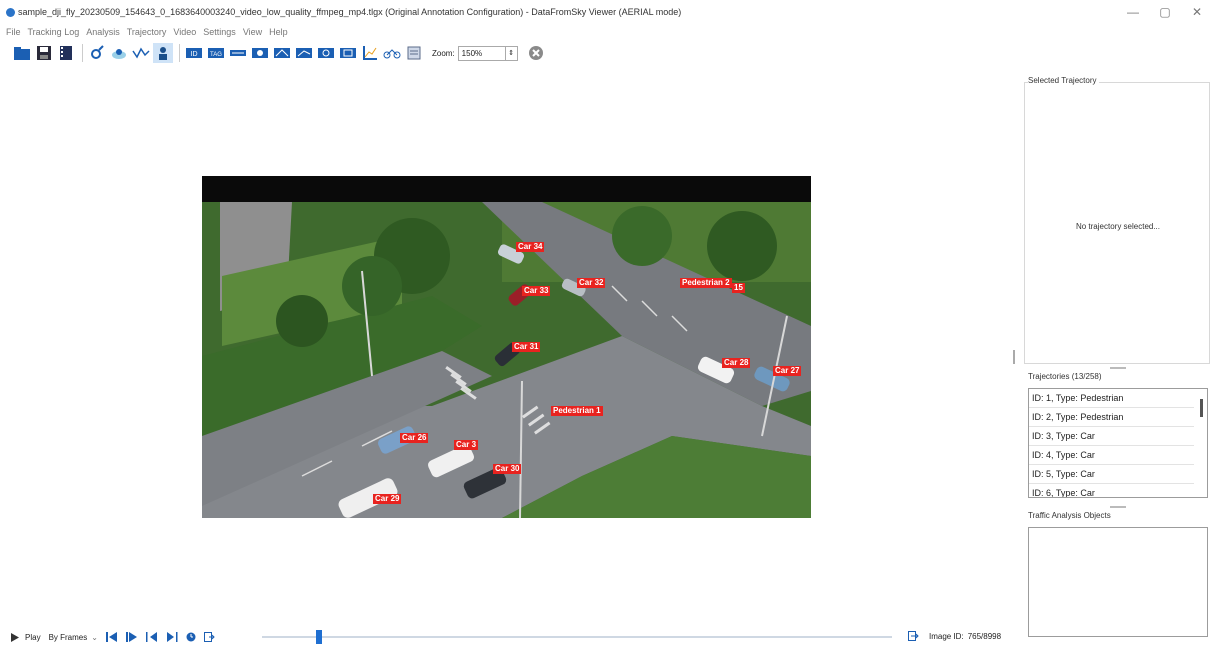 The width and height of the screenshot is (1215, 646). Describe the element at coordinates (326, 53) in the screenshot. I see `region-3-icon` at that location.